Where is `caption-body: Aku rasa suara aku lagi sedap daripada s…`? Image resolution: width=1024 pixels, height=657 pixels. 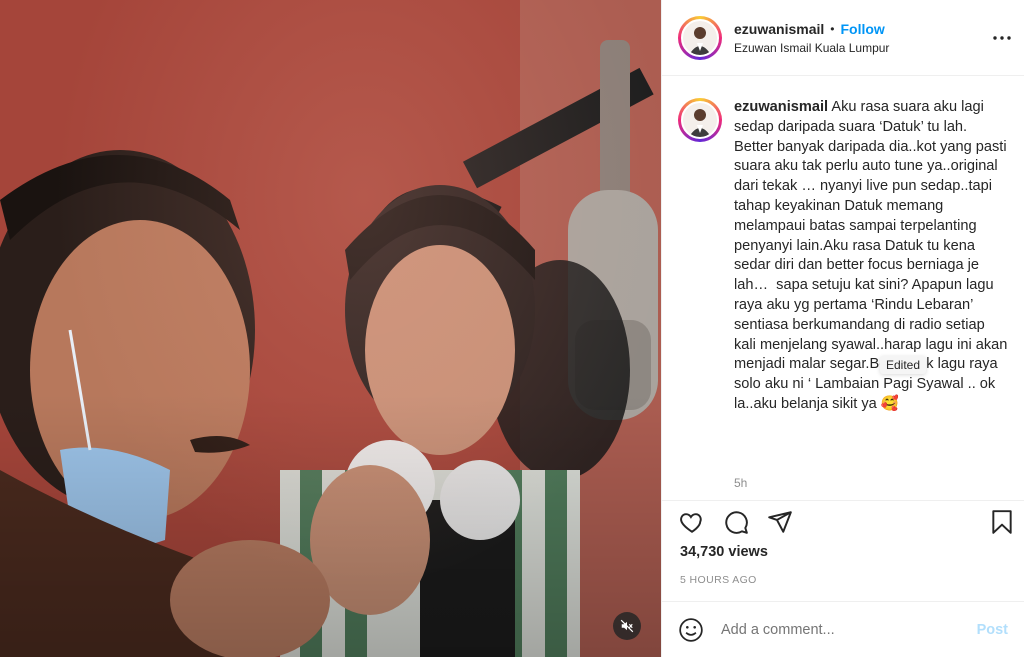 caption-body: Aku rasa suara aku lagi sedap daripada s… is located at coordinates (873, 255).